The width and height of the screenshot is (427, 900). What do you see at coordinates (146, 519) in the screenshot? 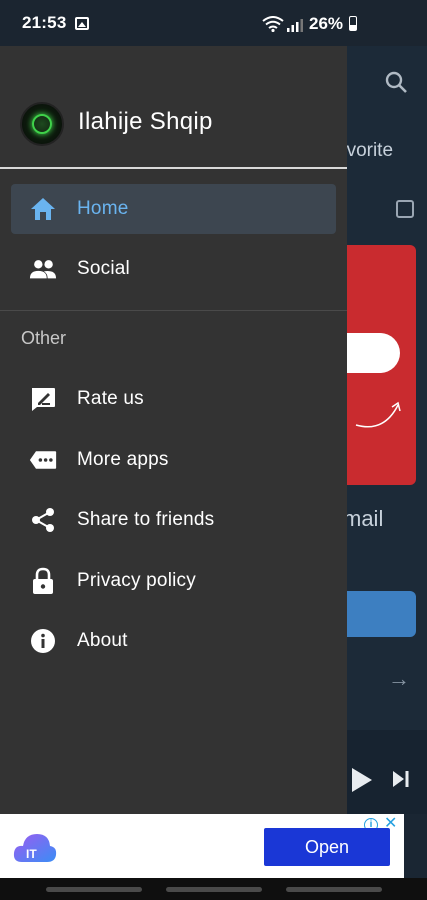
I see `nav-label-share: Share to friends` at bounding box center [146, 519].